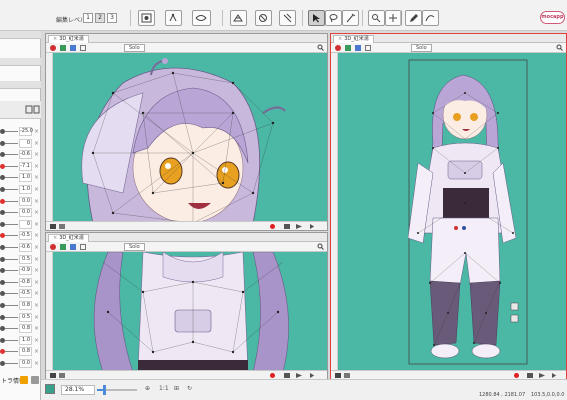  What do you see at coordinates (263, 18) in the screenshot?
I see `mesh-edit-icon` at bounding box center [263, 18].